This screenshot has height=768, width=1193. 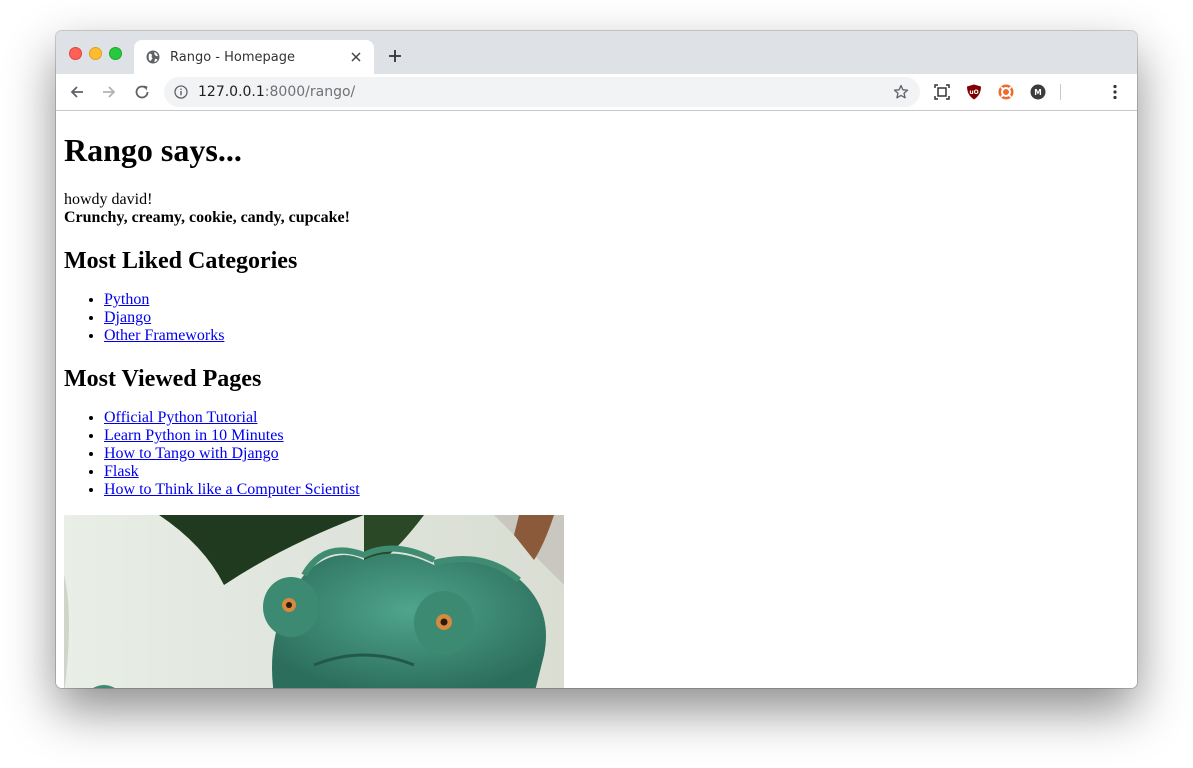 I want to click on globe-icon, so click(x=153, y=57).